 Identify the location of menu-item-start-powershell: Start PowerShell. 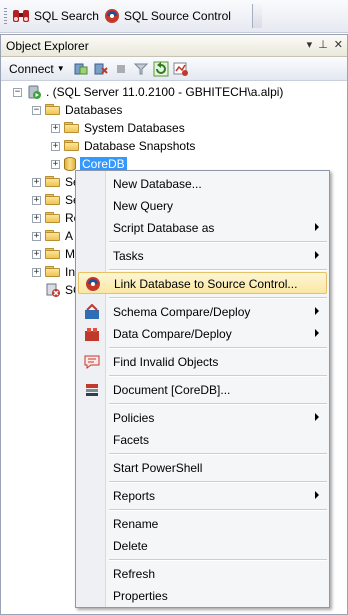
(202, 468).